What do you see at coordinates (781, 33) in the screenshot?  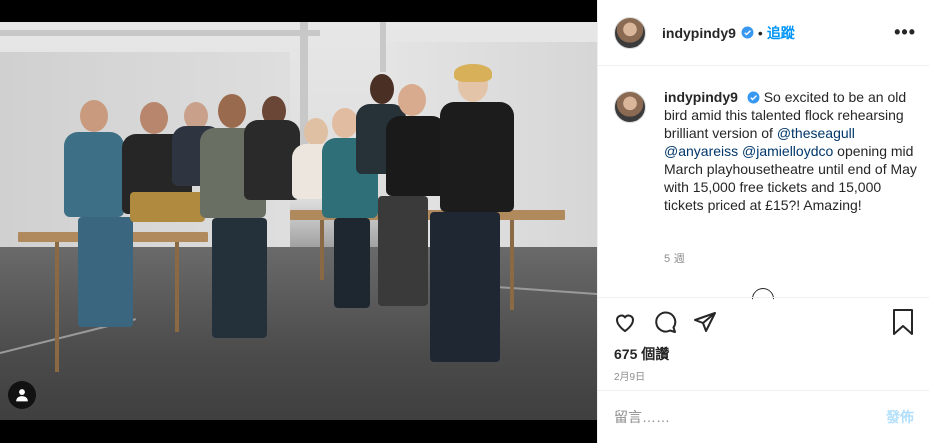 I see `follow-button: 追蹤` at bounding box center [781, 33].